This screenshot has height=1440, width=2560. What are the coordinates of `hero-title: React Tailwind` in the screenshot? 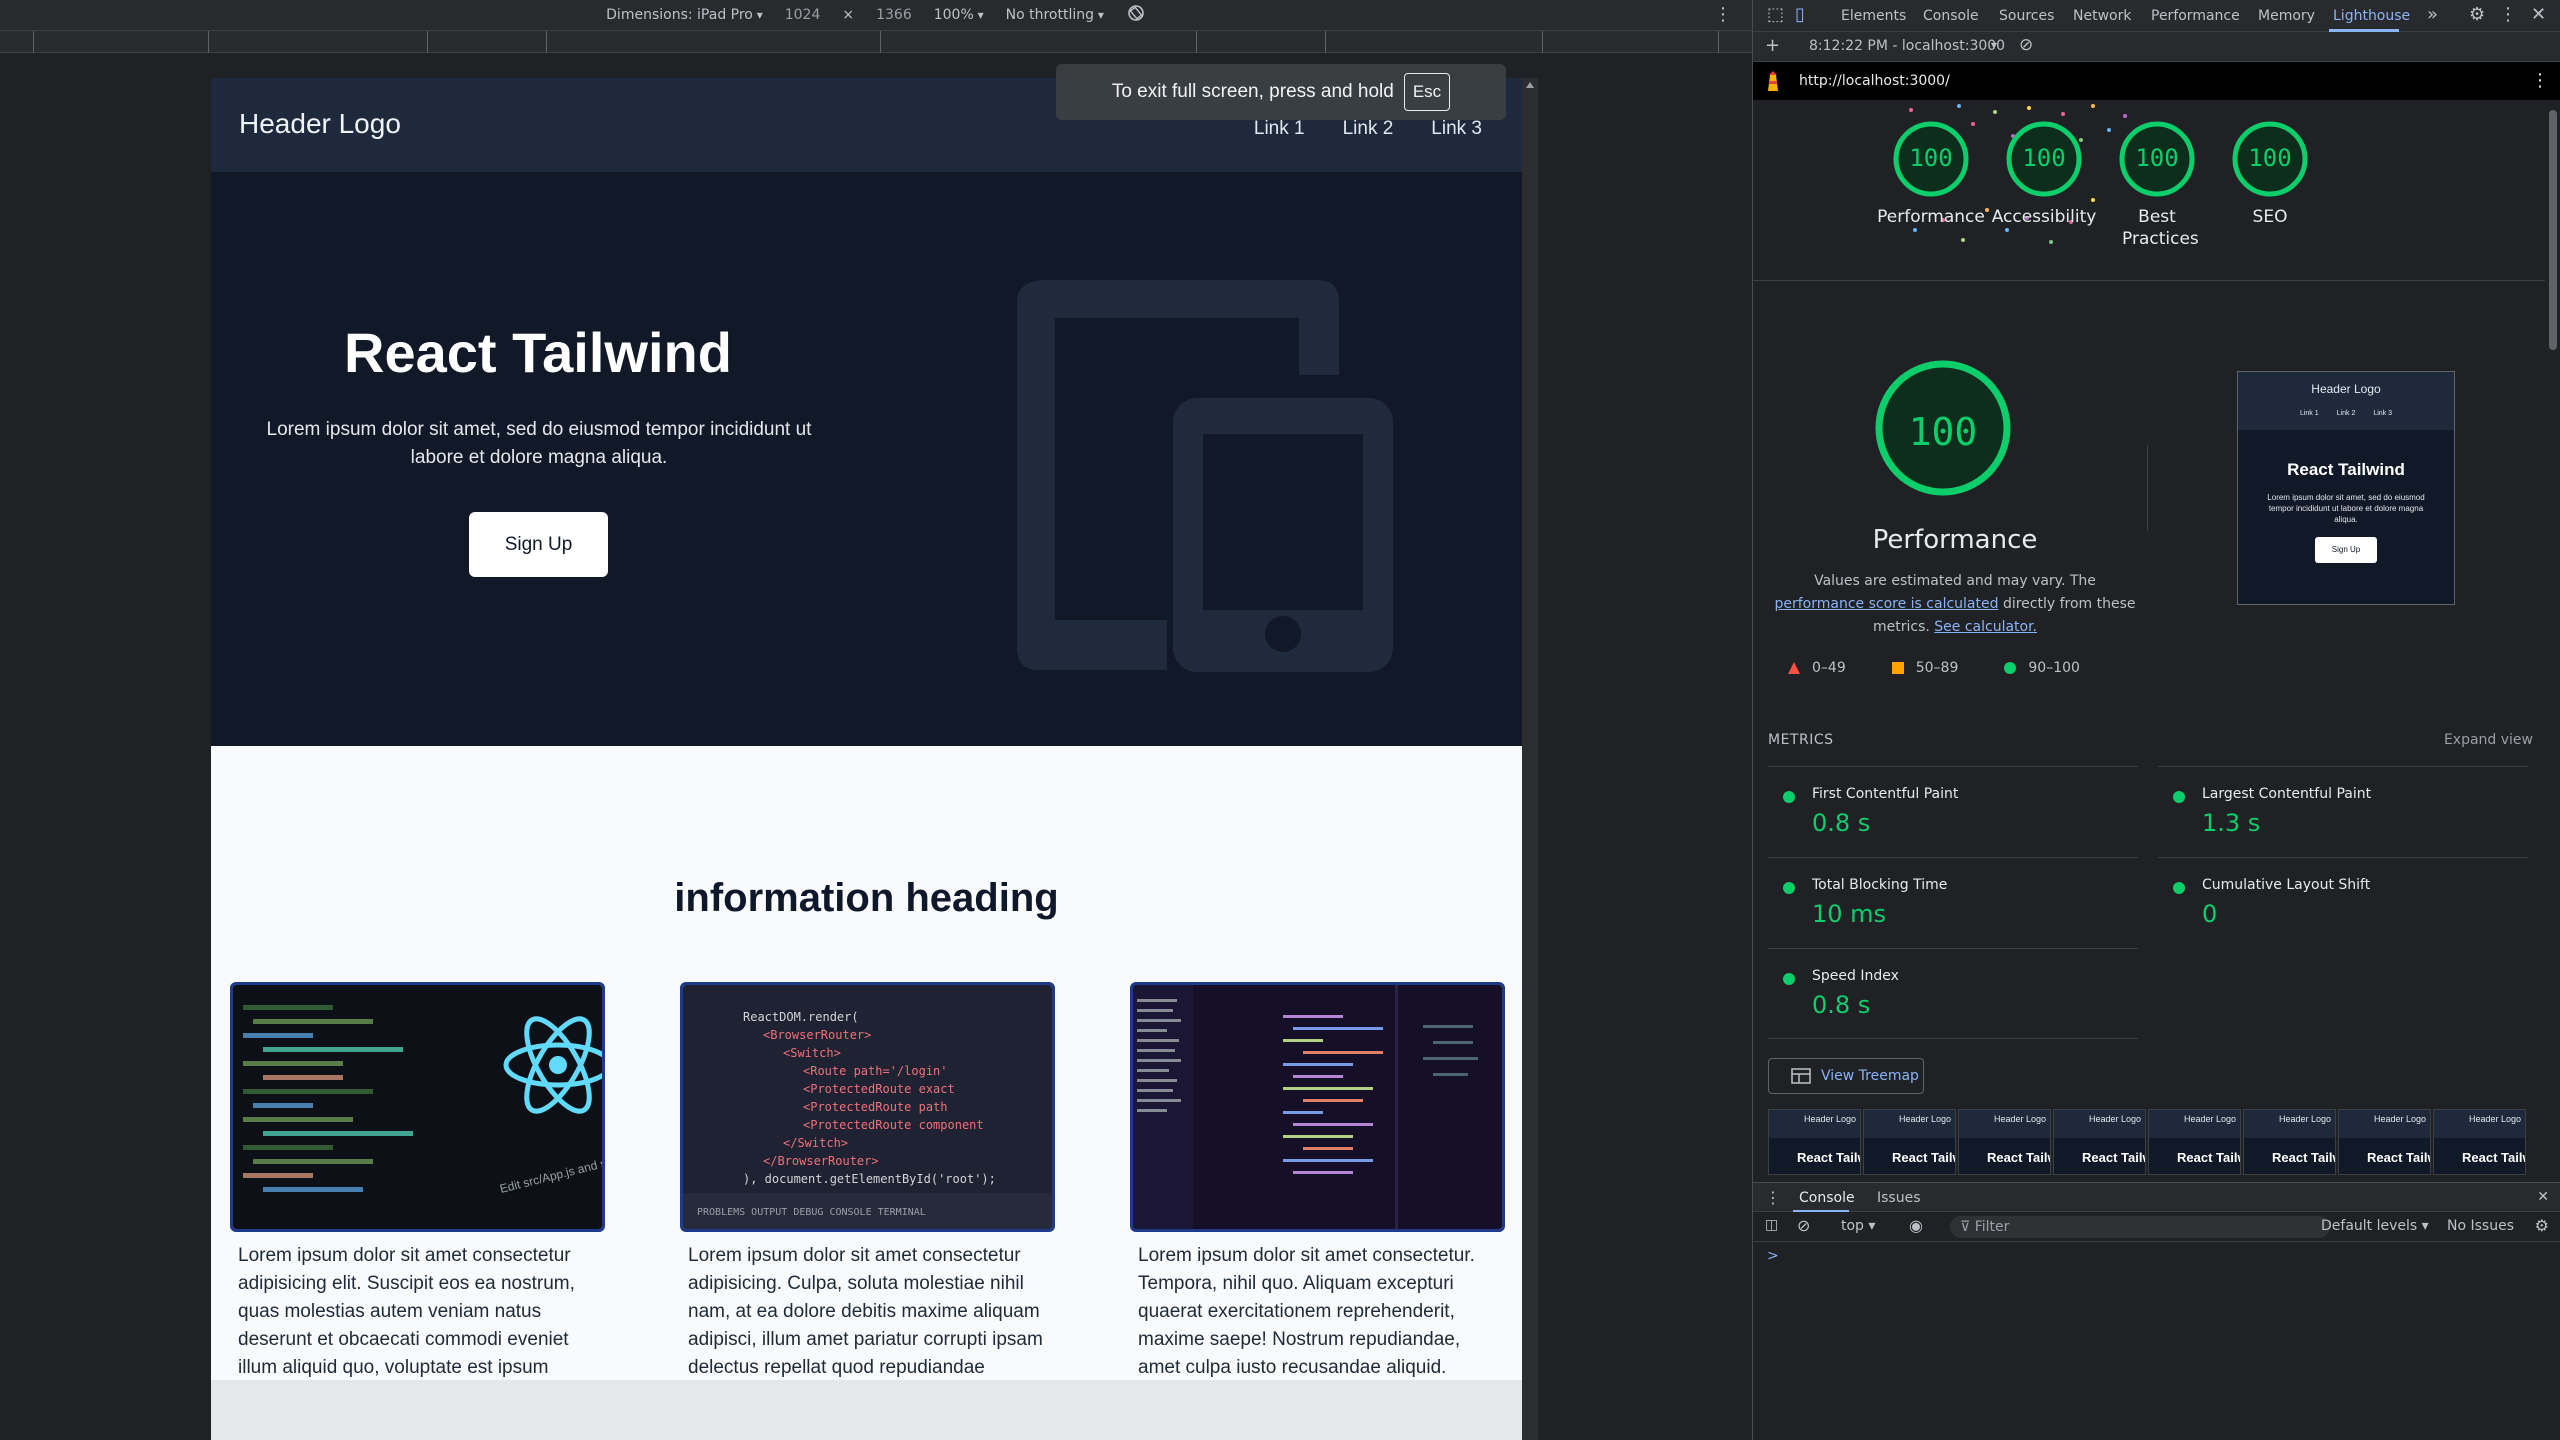 It's located at (538, 352).